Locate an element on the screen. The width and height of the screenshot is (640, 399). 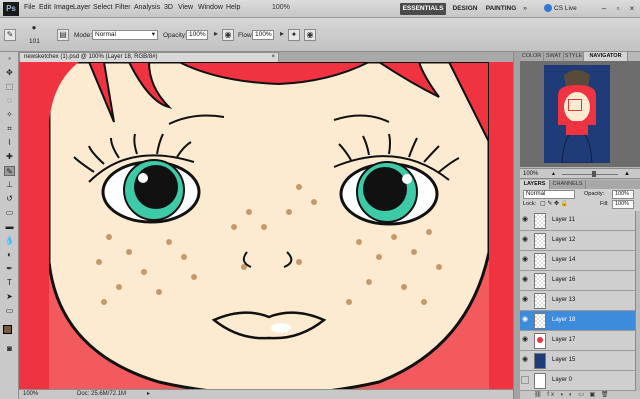
layer-row: ◉ Layer 16 is located at coordinates (577, 281).